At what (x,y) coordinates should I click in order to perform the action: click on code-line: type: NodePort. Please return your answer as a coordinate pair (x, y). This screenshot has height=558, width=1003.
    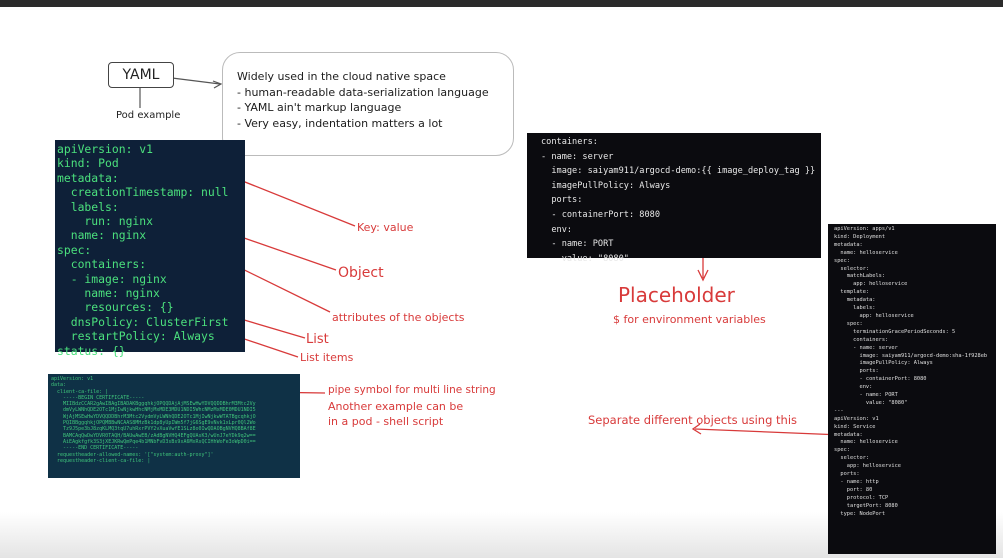
    Looking at the image, I should click on (860, 513).